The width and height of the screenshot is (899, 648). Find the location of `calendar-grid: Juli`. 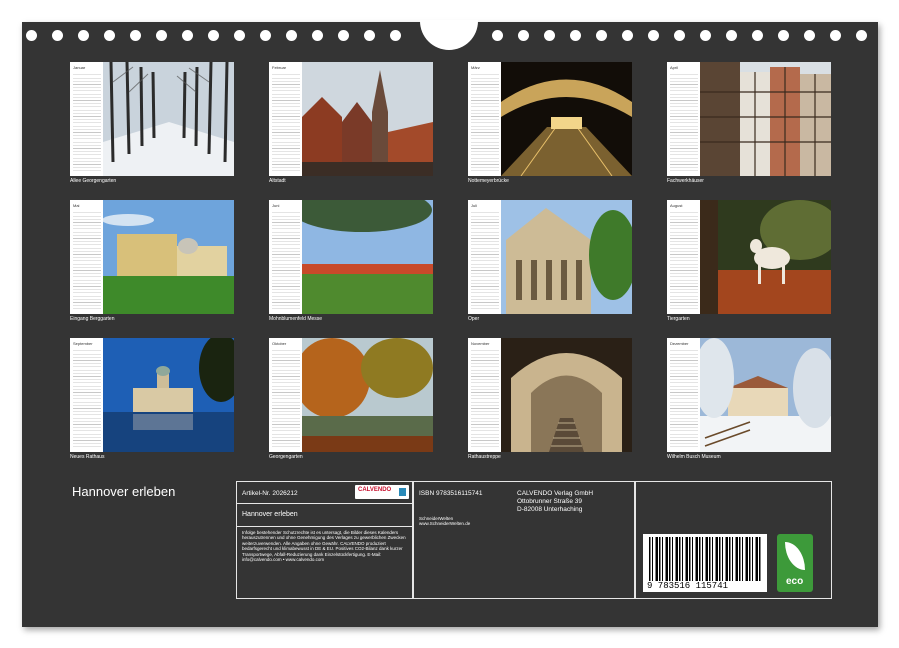

calendar-grid: Juli is located at coordinates (484, 257).